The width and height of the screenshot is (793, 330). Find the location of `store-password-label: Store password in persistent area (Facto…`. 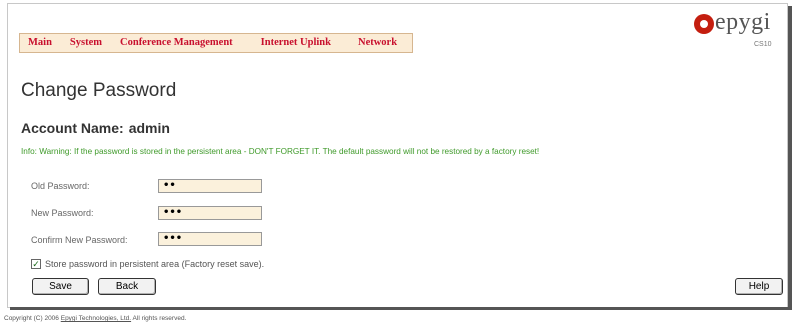

store-password-label: Store password in persistent area (Facto… is located at coordinates (155, 264).